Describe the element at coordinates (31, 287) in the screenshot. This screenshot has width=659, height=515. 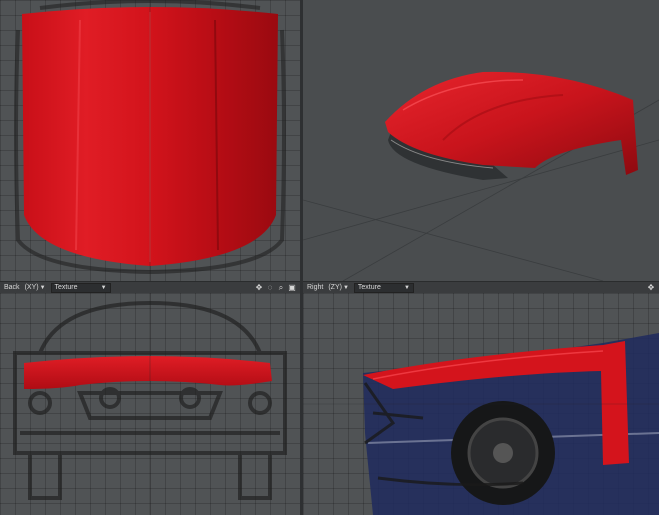
I see `axes-label: (XY)` at that location.